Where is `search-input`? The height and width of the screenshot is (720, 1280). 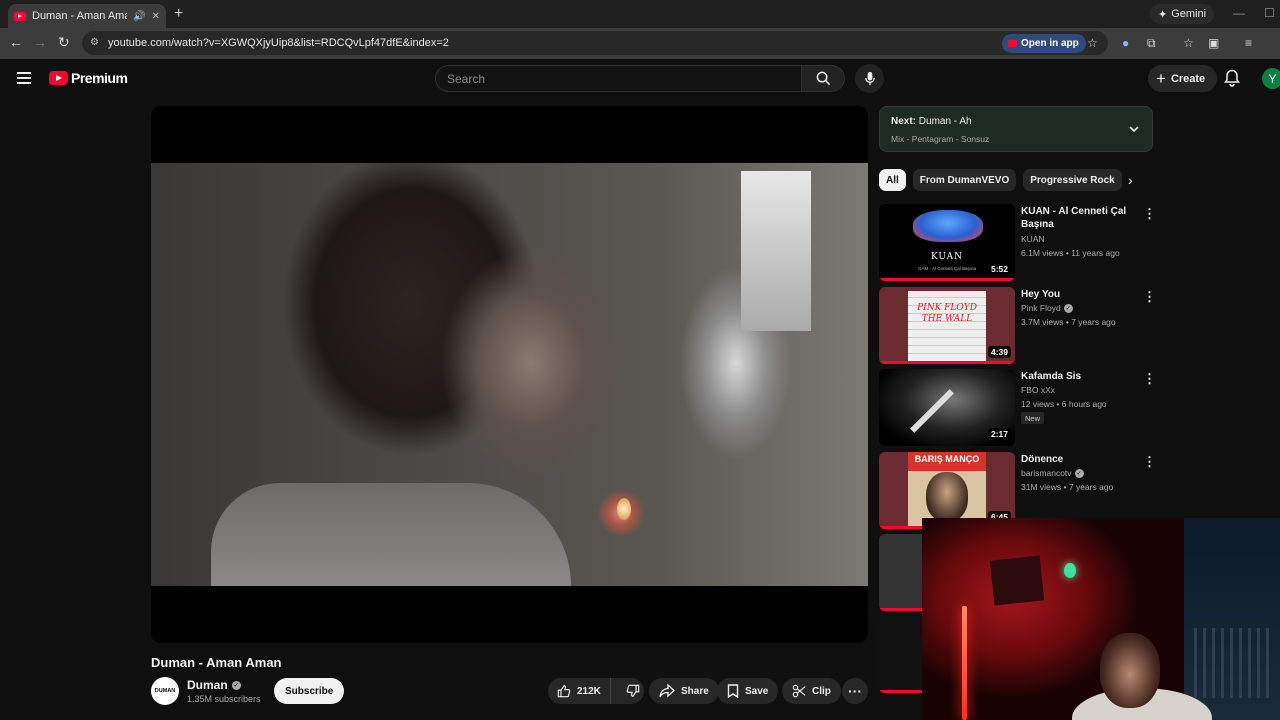
search-input is located at coordinates (624, 78).